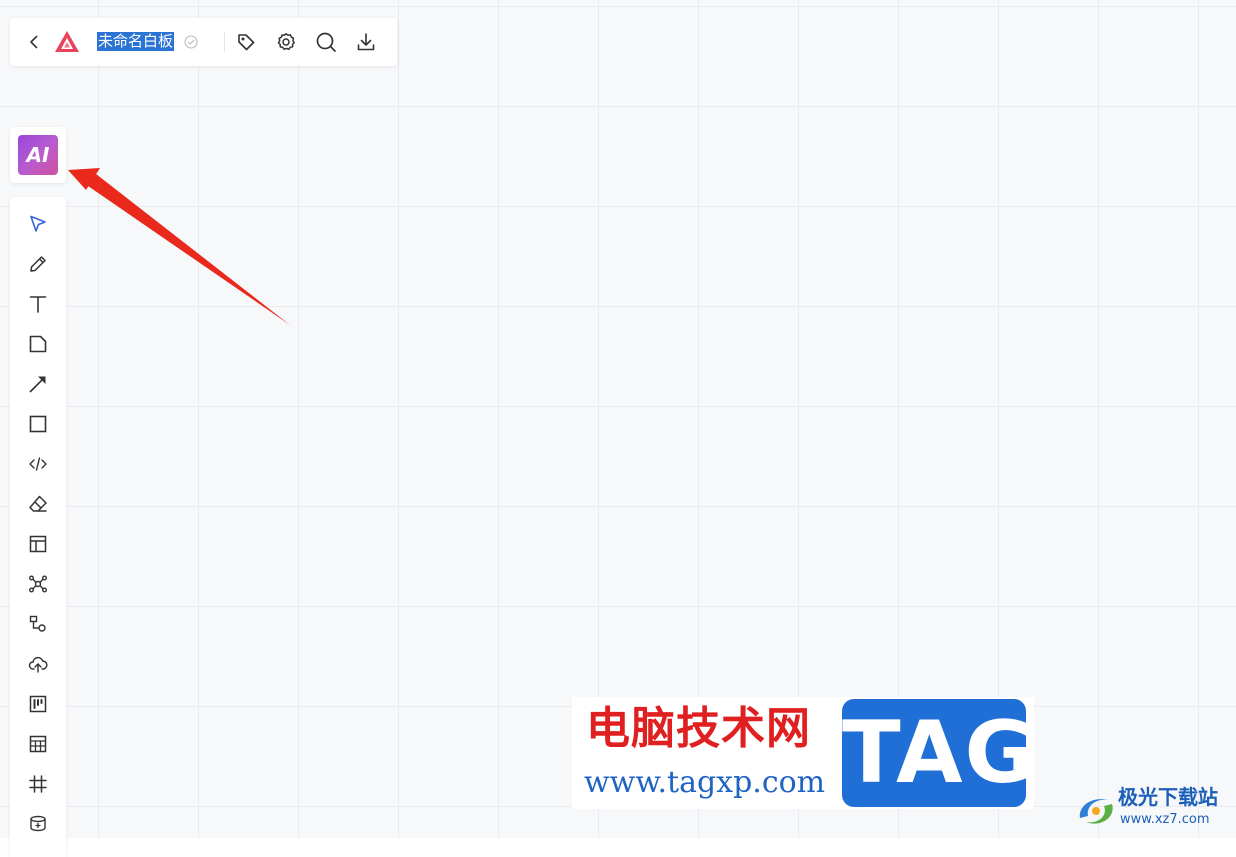 The height and width of the screenshot is (857, 1236). I want to click on swirl-logo-icon, so click(1096, 811).